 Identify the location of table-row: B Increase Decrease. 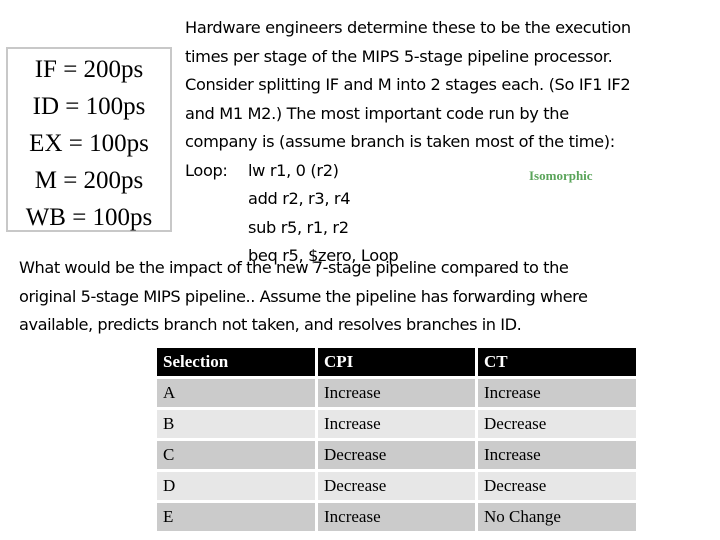
(396, 424).